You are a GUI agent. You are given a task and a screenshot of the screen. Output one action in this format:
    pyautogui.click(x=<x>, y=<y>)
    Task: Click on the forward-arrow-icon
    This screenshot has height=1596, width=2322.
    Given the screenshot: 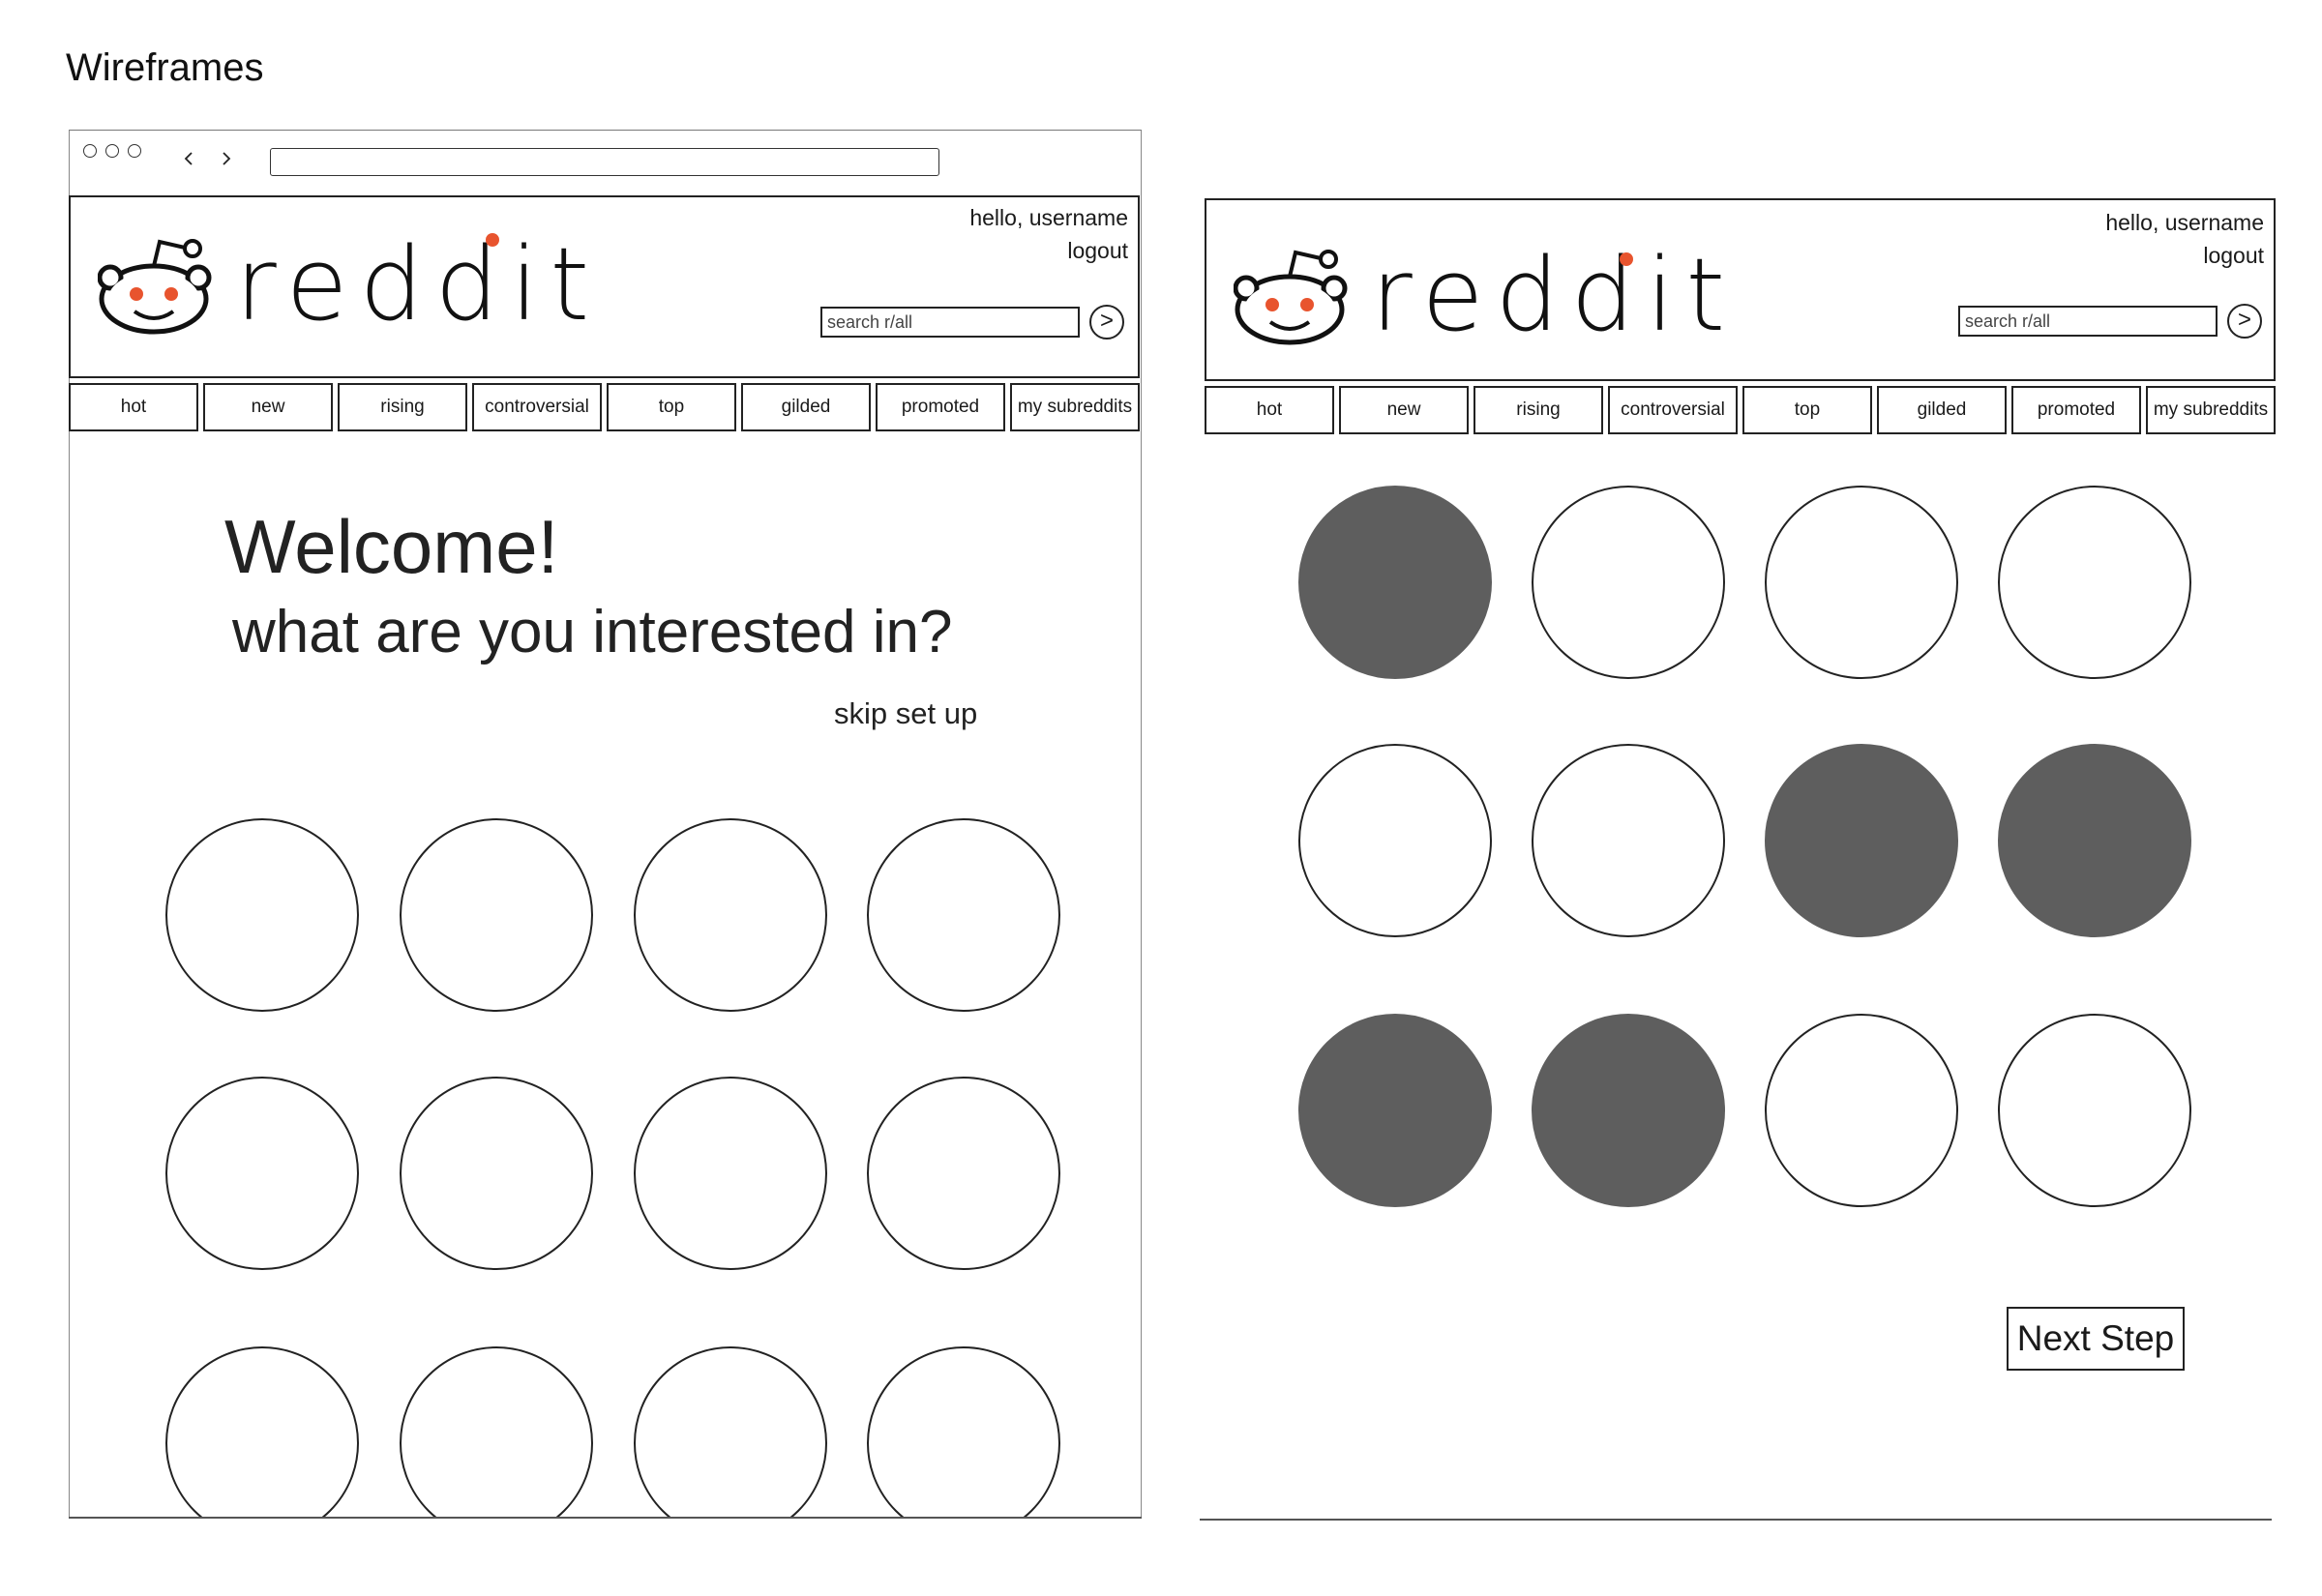 What is the action you would take?
    pyautogui.click(x=226, y=158)
    